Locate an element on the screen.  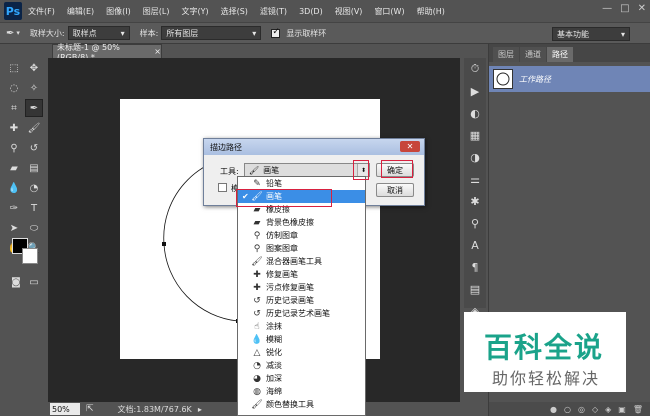
menu-help: 帮助(H) is located at coordinates (431, 11).